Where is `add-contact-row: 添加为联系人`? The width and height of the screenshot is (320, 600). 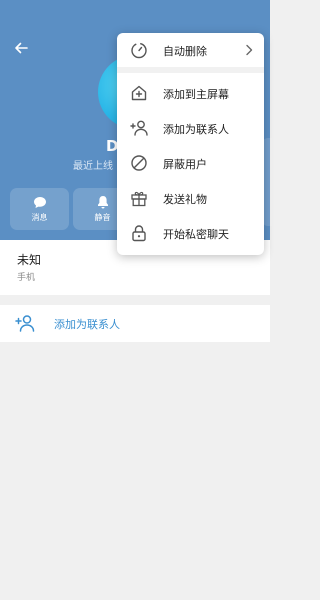
add-contact-row: 添加为联系人 is located at coordinates (135, 323).